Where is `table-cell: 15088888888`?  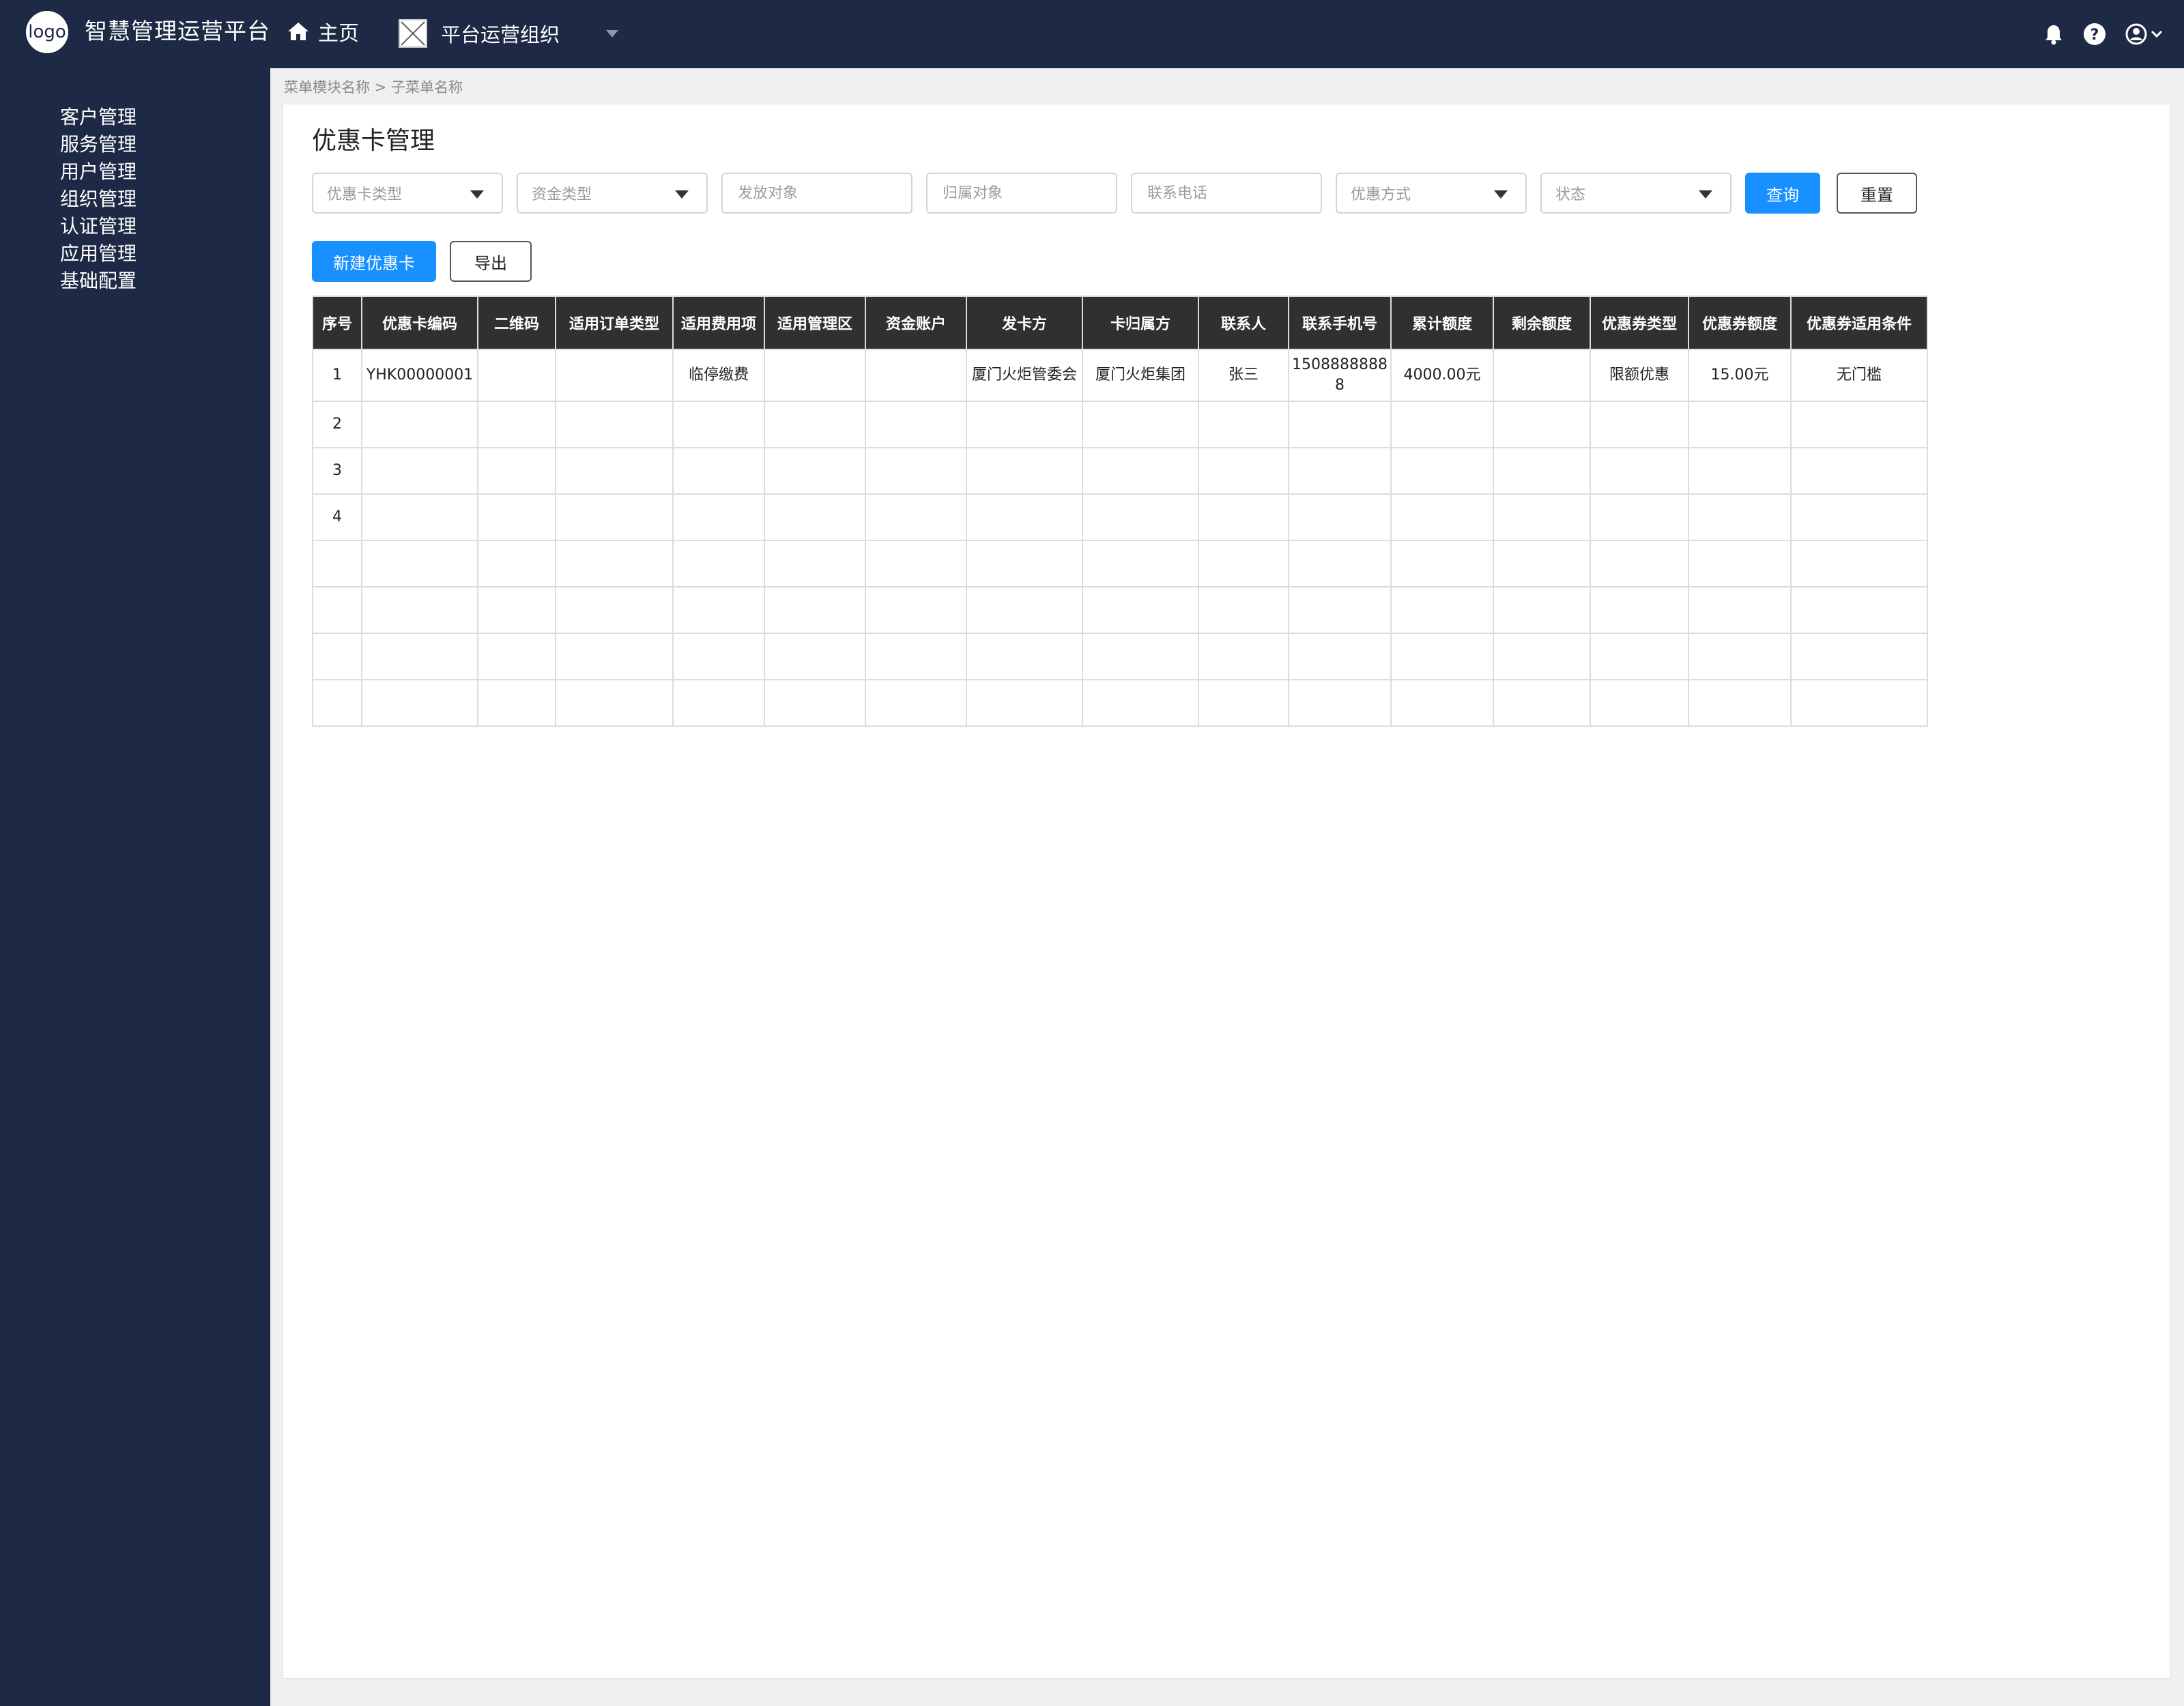 table-cell: 15088888888 is located at coordinates (1340, 375).